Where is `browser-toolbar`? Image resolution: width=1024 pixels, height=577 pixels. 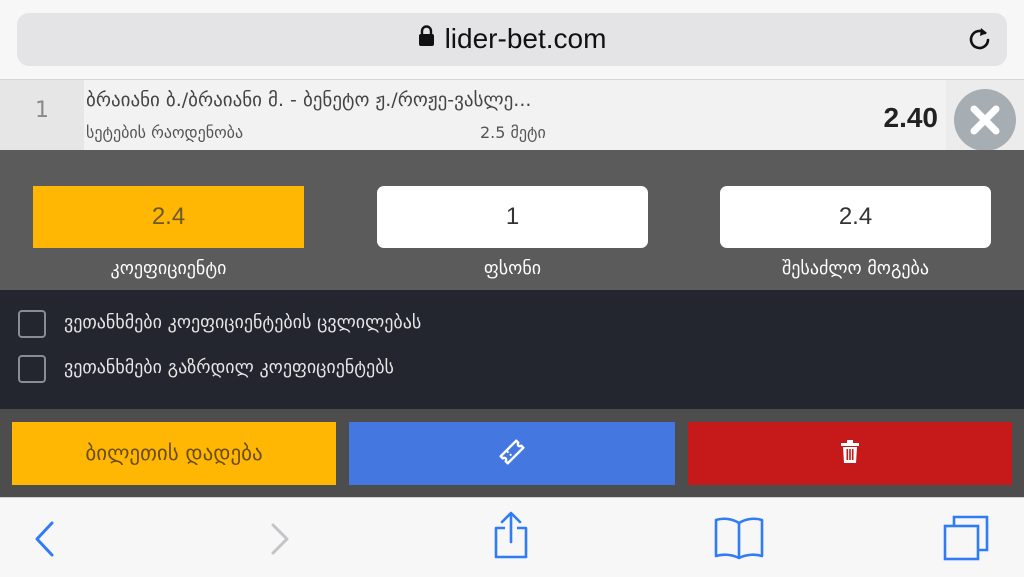
browser-toolbar is located at coordinates (512, 537).